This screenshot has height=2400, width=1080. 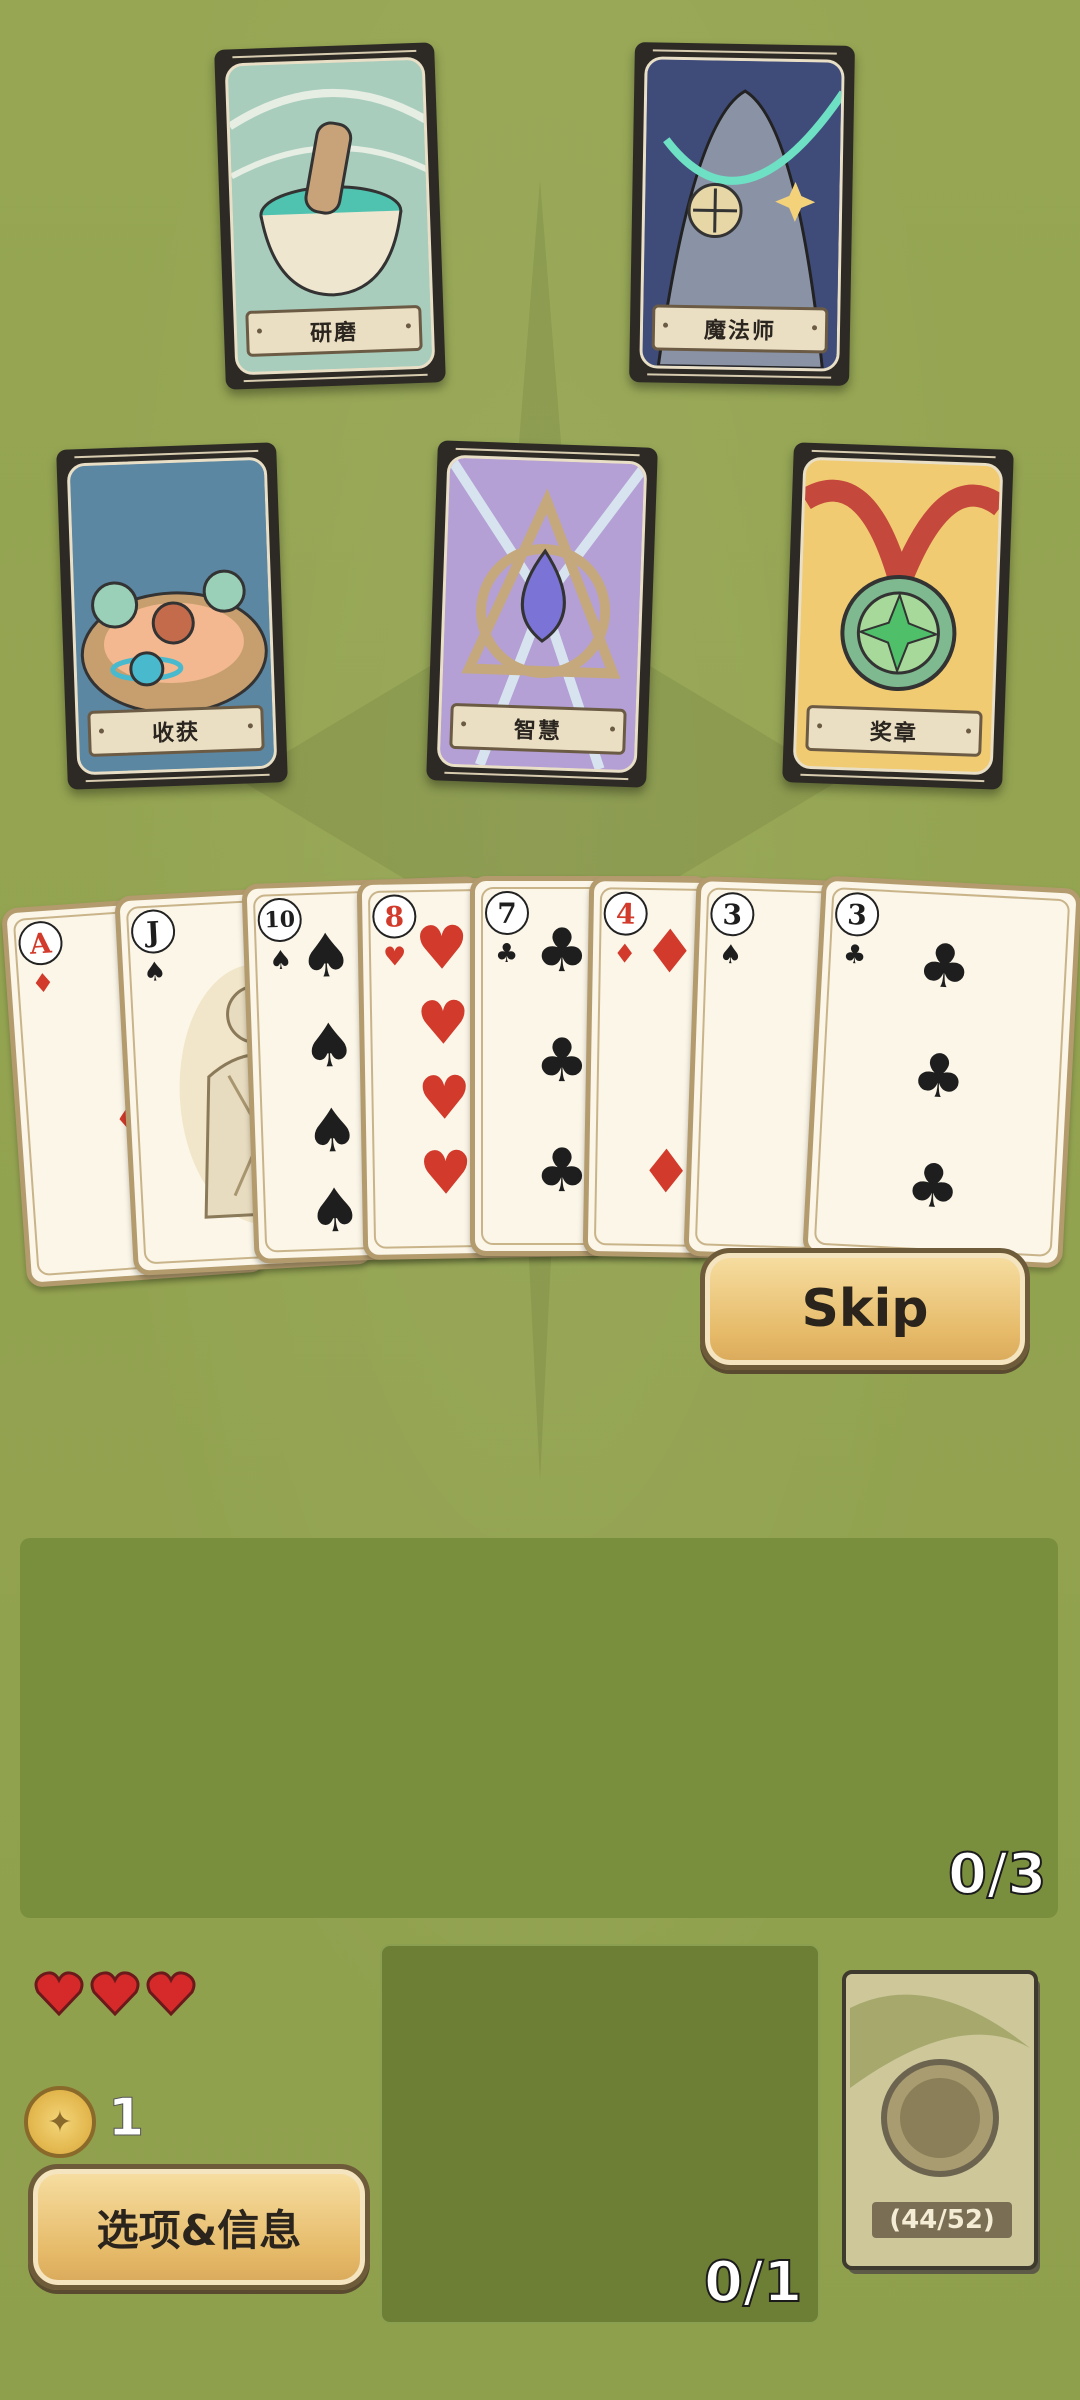 I want to click on play-area-counter: 0/3, so click(x=997, y=1874).